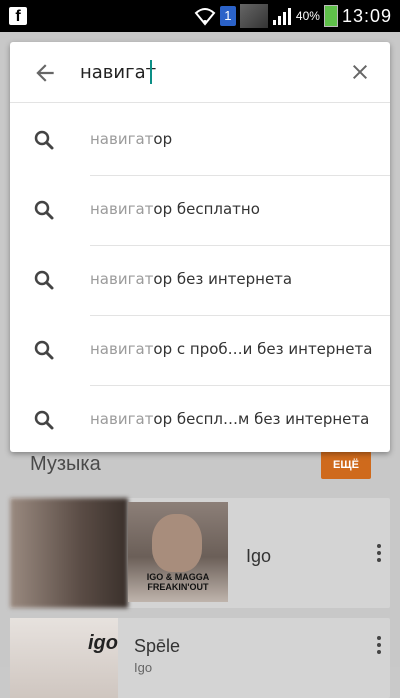 The image size is (400, 698). I want to click on signal-icon, so click(281, 16).